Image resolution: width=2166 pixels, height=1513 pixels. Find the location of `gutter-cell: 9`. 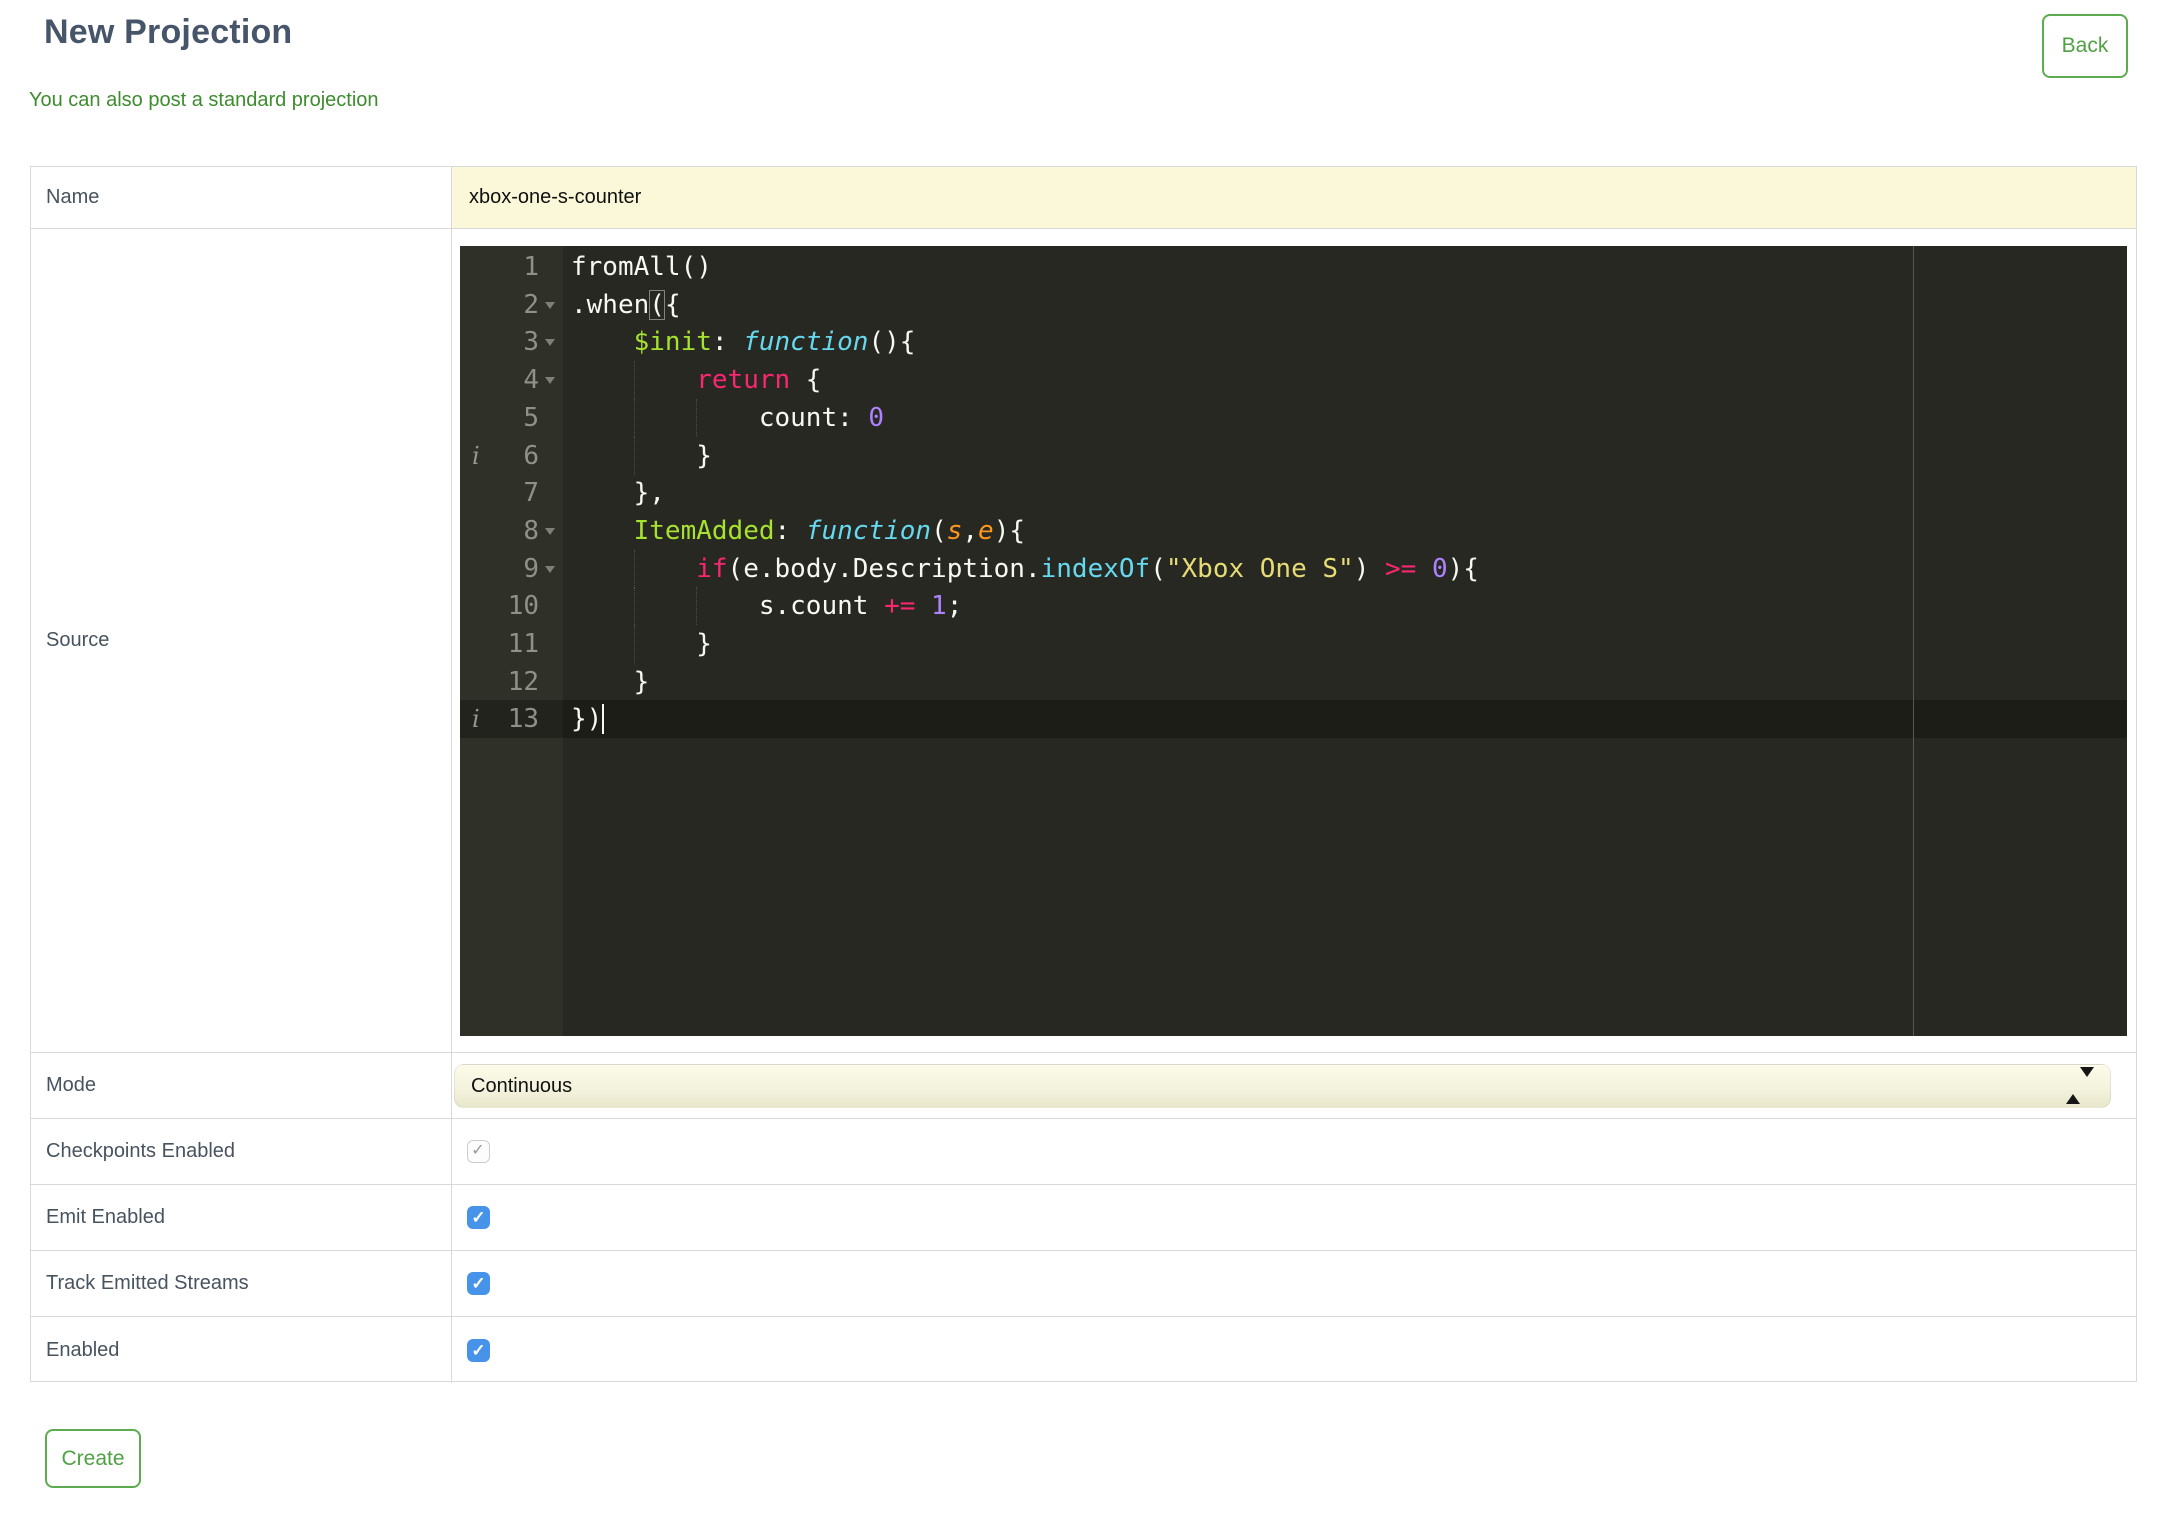

gutter-cell: 9 is located at coordinates (511, 569).